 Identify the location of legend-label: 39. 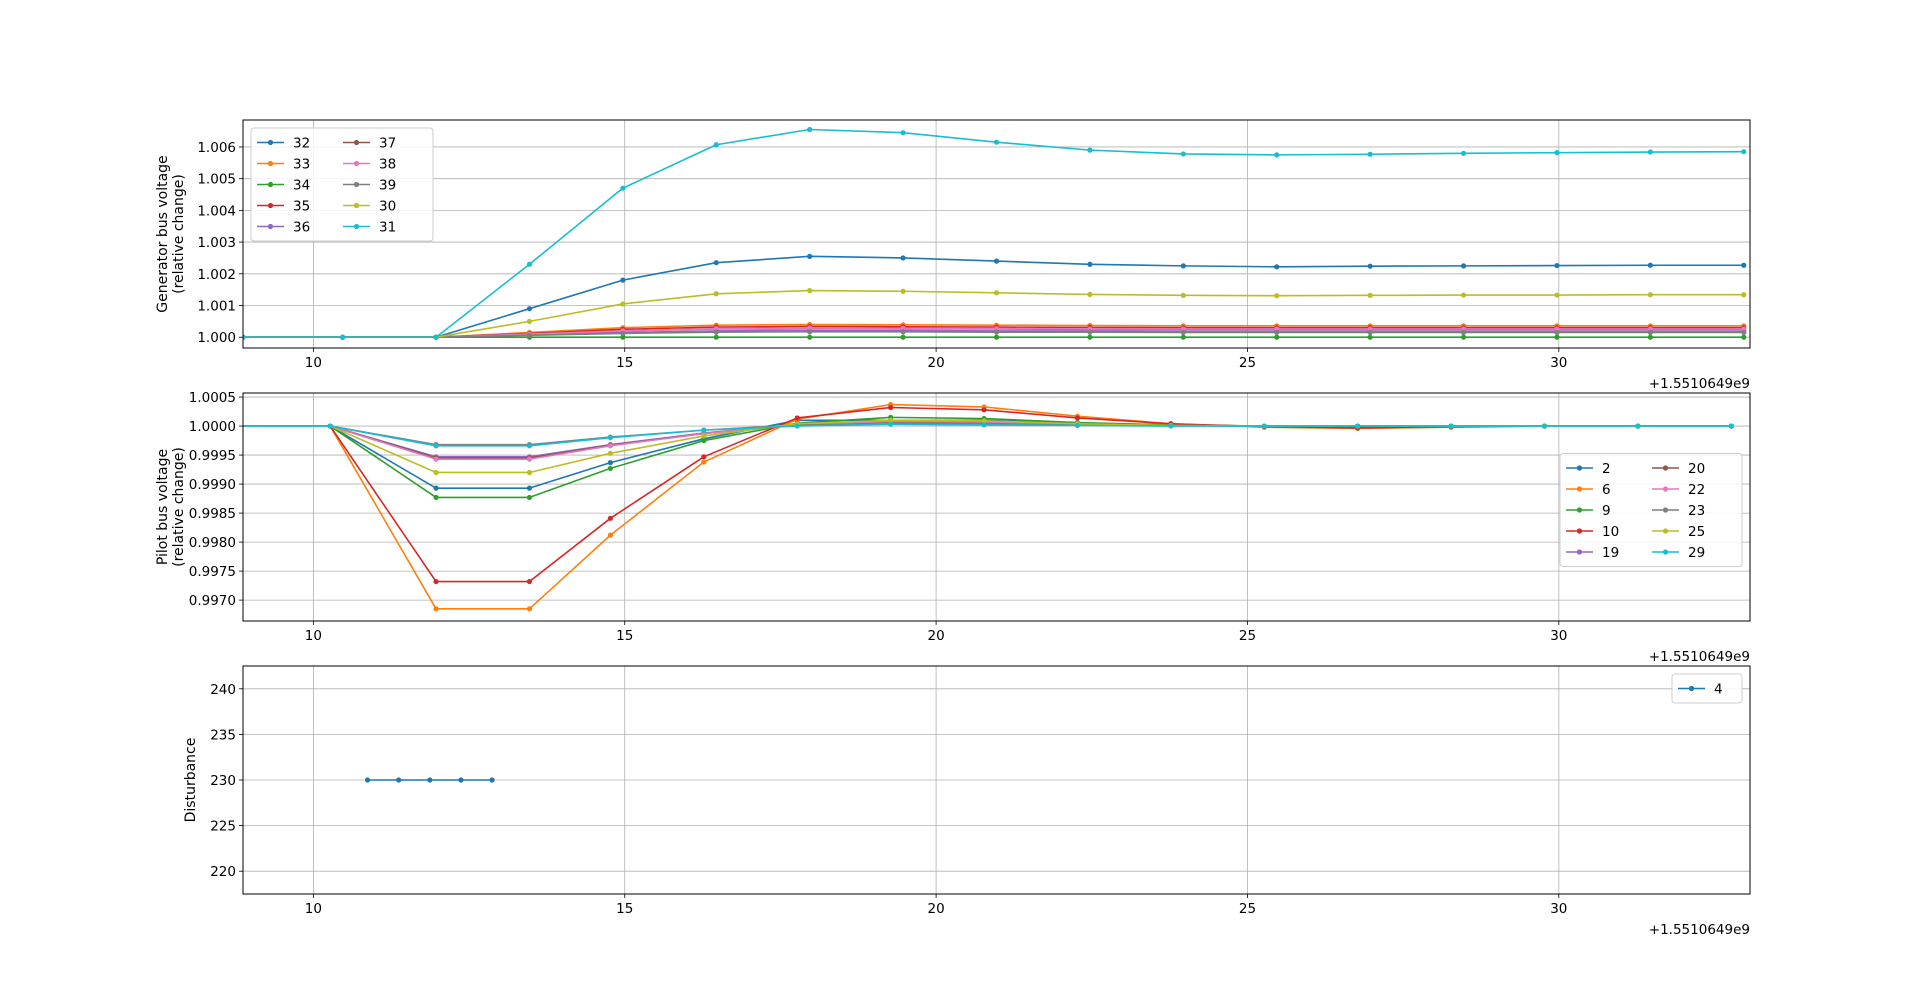
(387, 186).